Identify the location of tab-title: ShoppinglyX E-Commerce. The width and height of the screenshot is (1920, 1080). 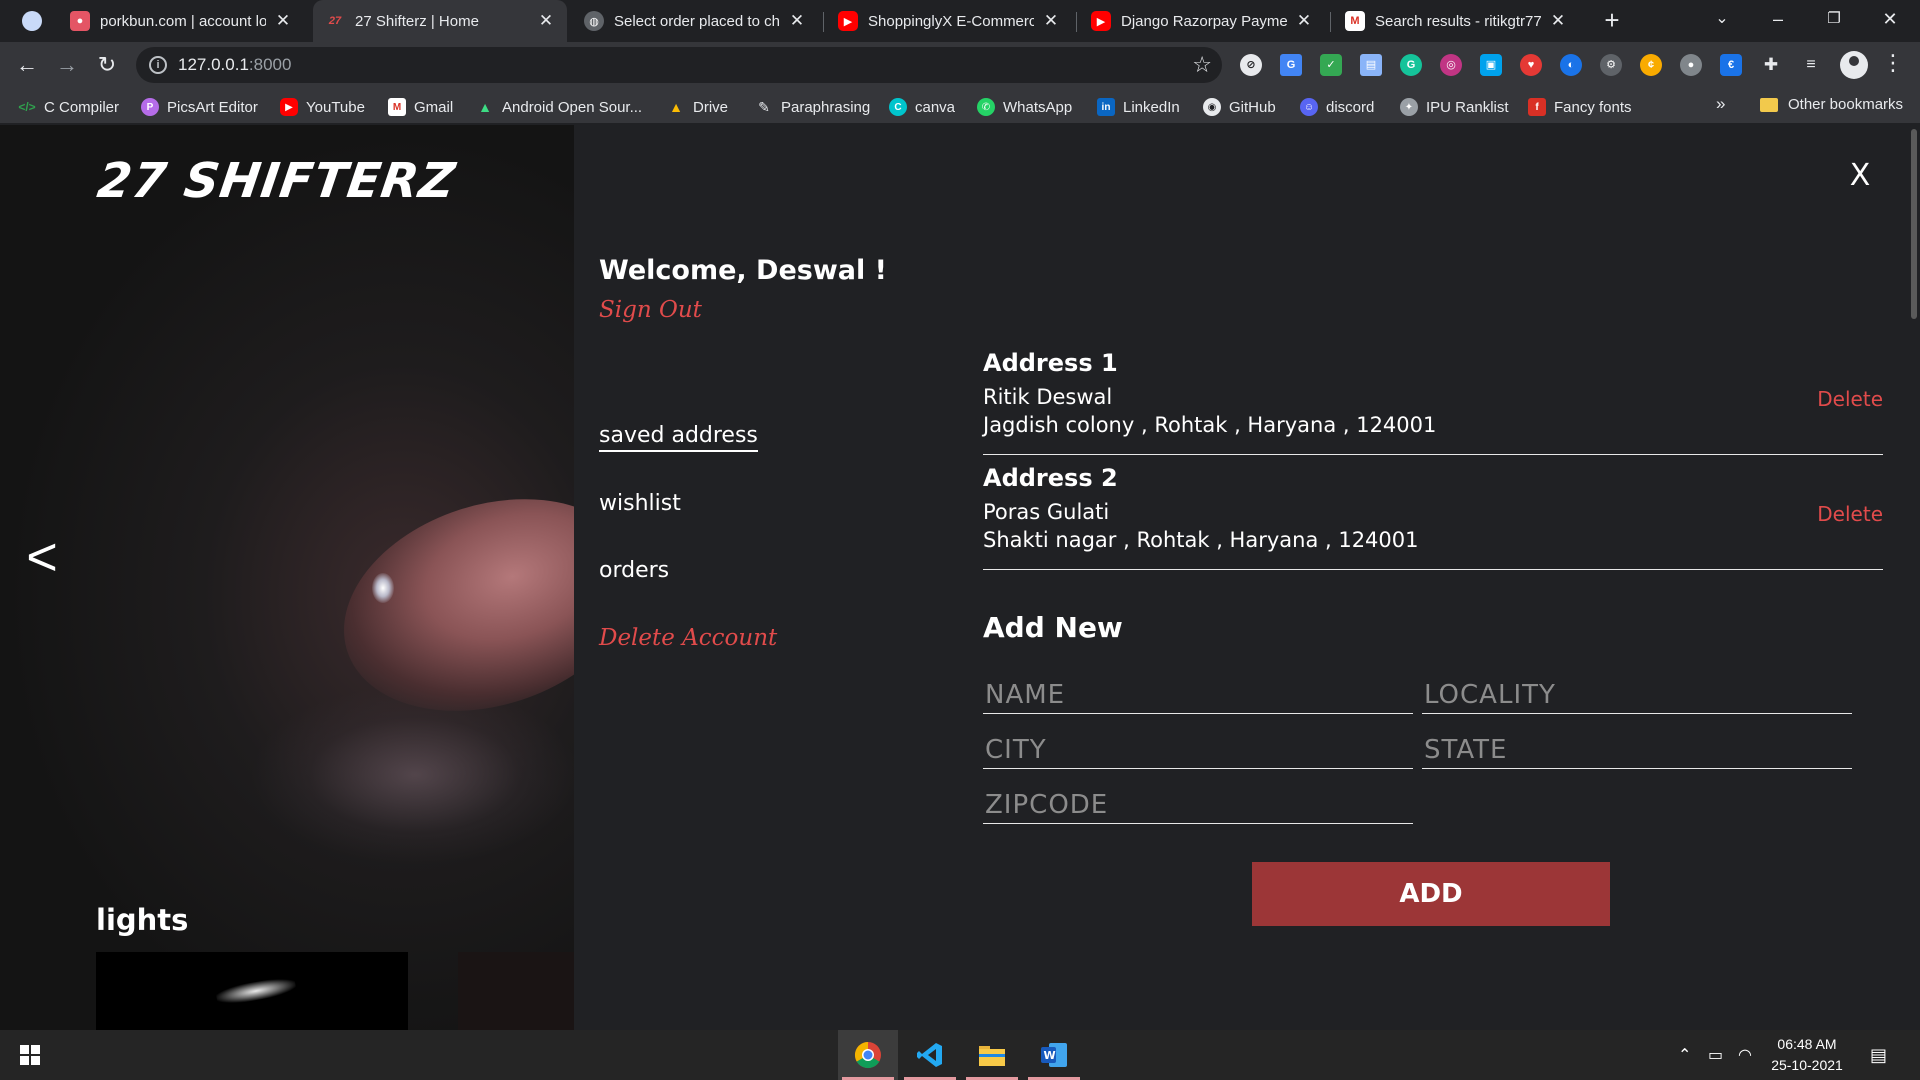
(951, 21).